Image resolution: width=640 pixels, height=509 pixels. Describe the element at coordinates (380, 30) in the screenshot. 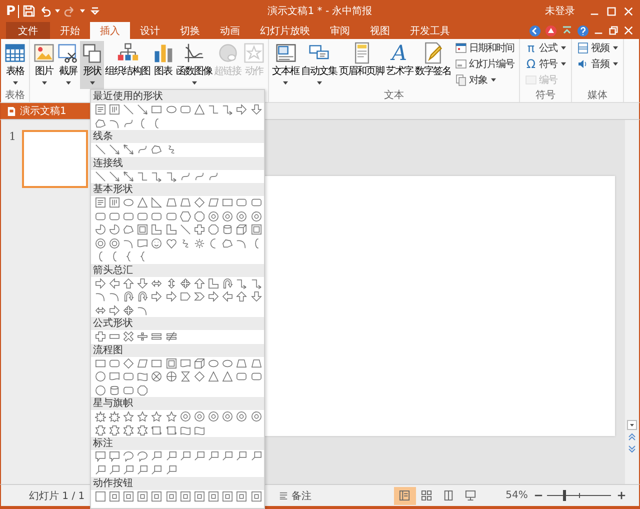

I see `ribbon-tab: 视图` at that location.